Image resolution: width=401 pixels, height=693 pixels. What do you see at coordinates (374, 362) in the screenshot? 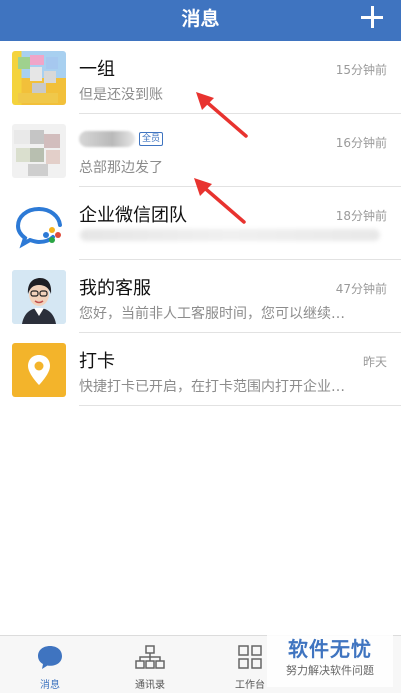
I see `conversation-time: 昨天` at bounding box center [374, 362].